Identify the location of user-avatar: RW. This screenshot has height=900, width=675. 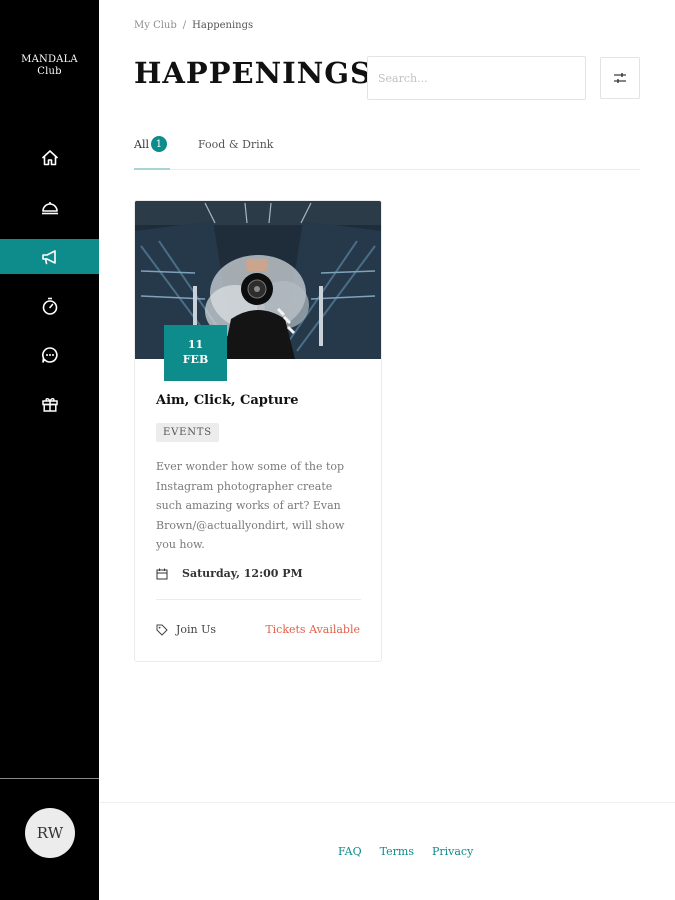
(50, 833).